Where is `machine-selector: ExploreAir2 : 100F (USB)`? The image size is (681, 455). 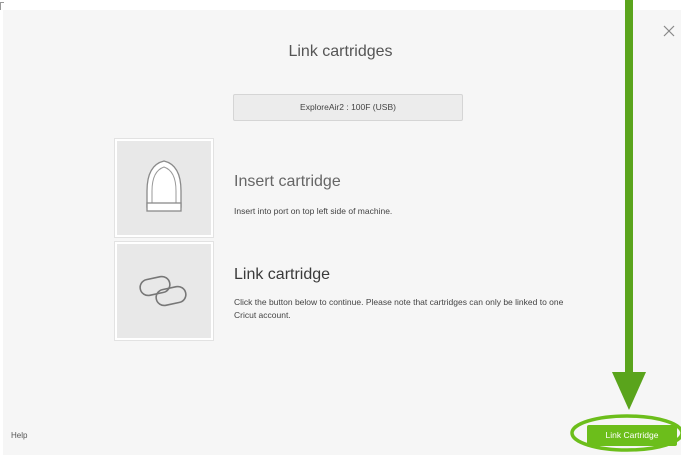
machine-selector: ExploreAir2 : 100F (USB) is located at coordinates (348, 107).